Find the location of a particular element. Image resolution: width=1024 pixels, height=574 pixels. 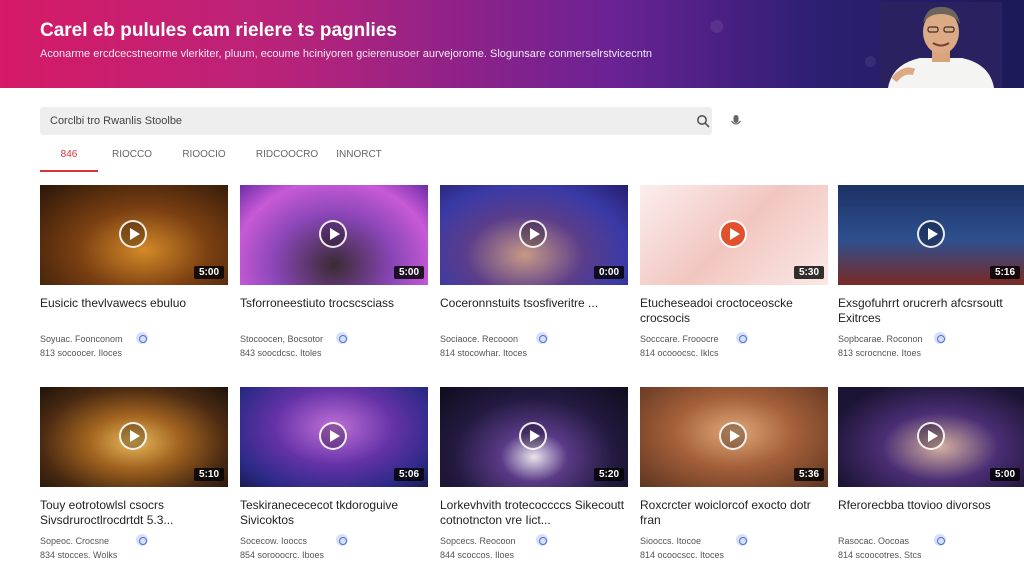

video-channel: Sopeoc. Crocsne is located at coordinates (74, 541).